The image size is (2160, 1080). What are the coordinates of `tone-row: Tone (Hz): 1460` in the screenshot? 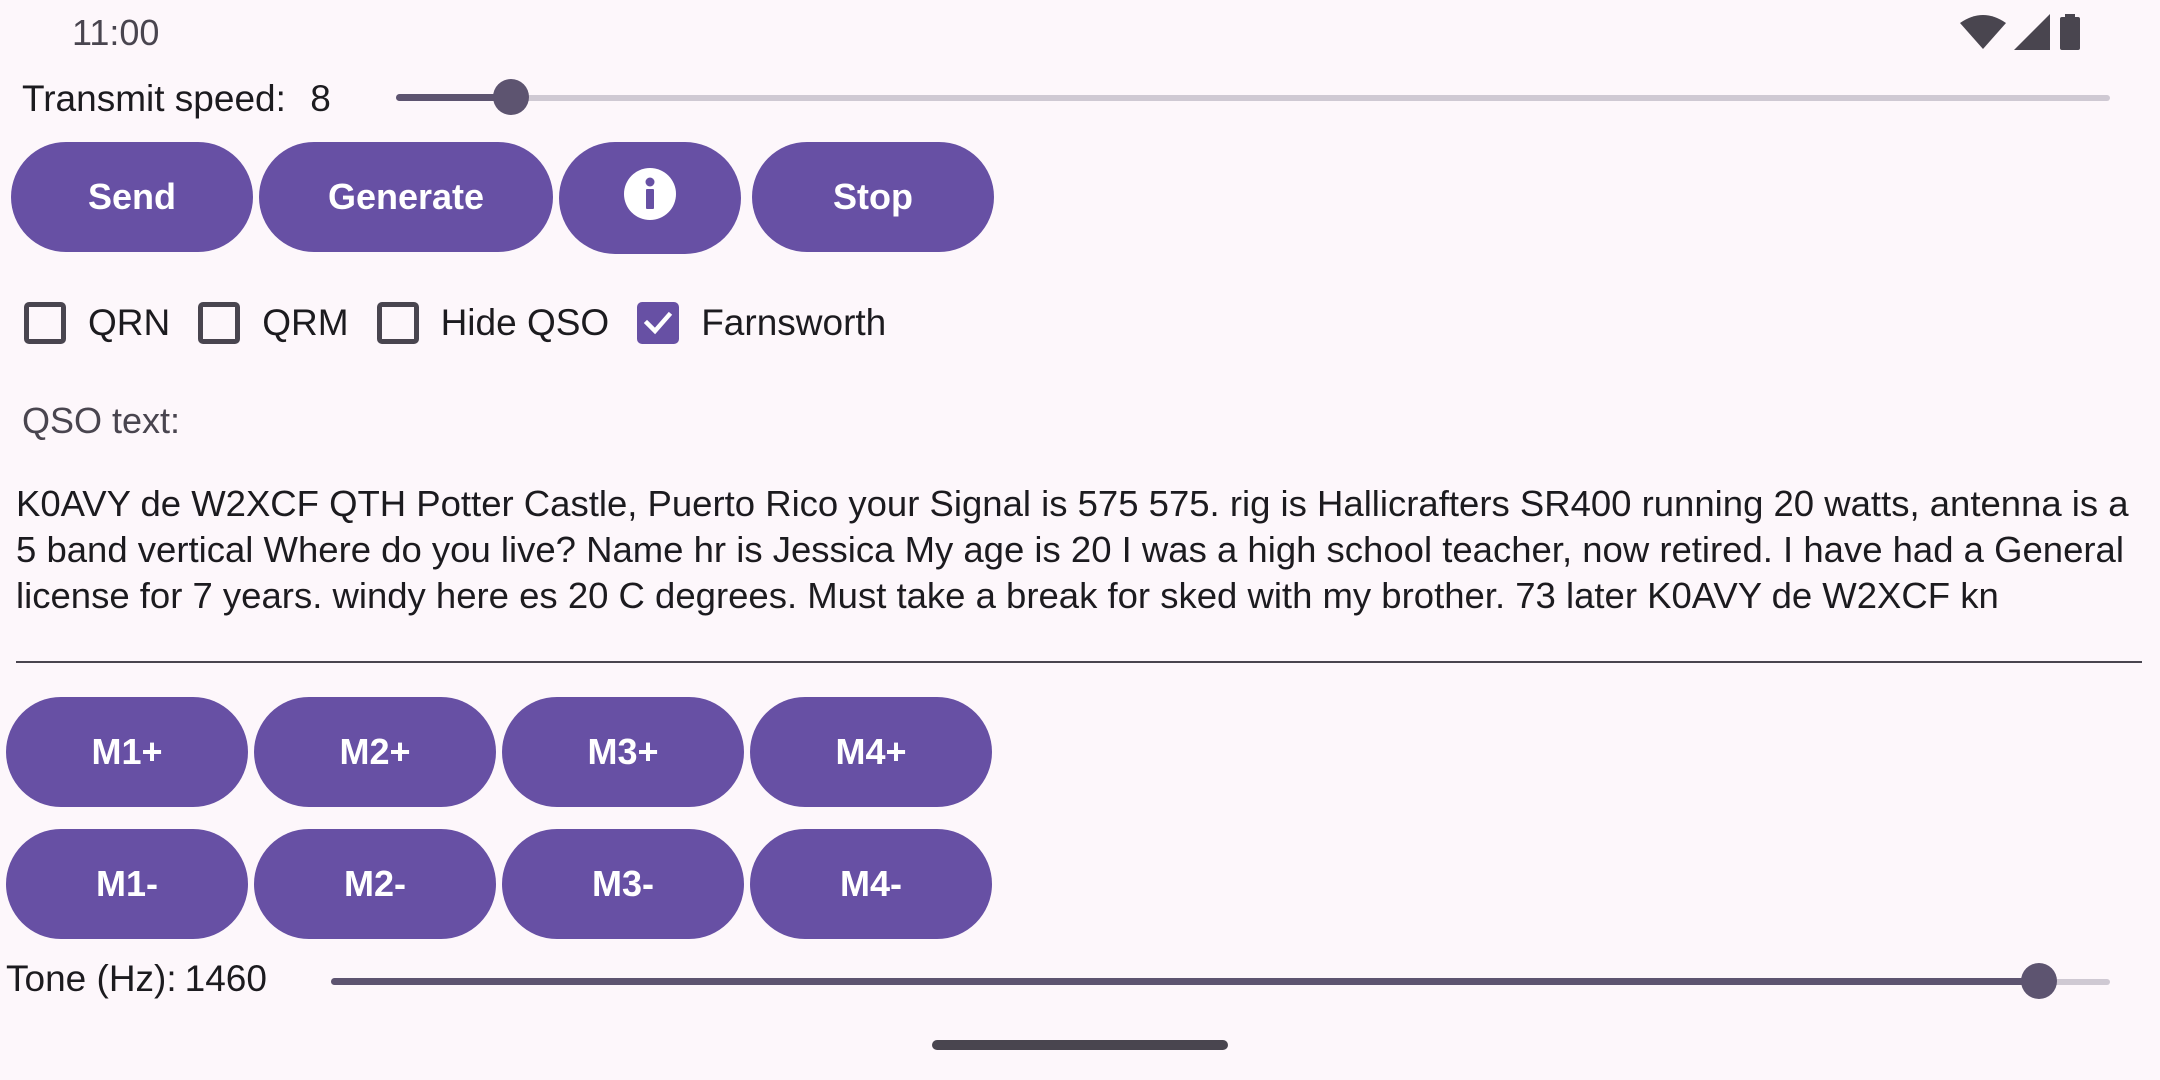 It's located at (136, 979).